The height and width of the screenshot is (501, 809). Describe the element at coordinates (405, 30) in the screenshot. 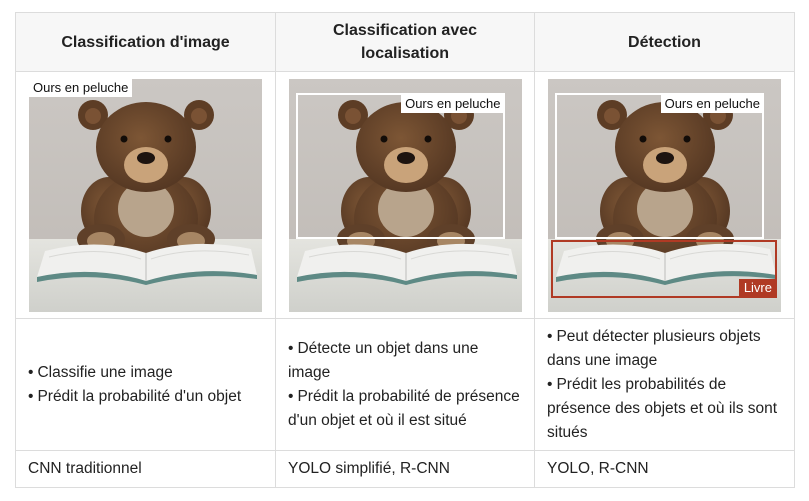

I see `header-col2-line1: Classification avec` at that location.